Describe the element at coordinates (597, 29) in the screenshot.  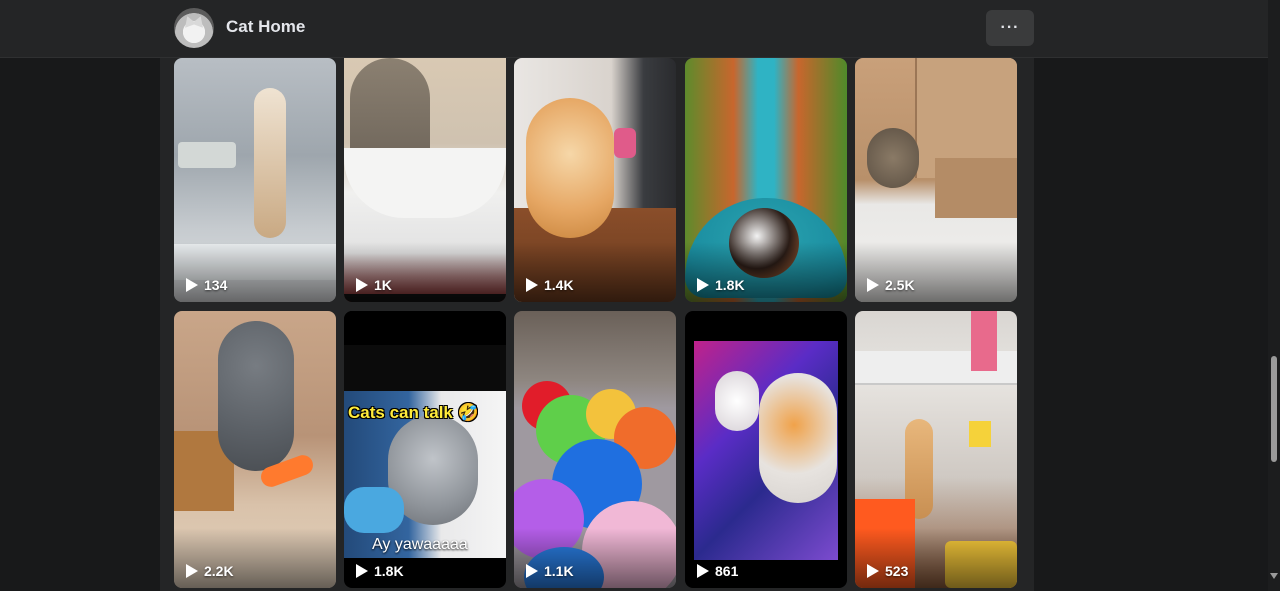
I see `page-header: Cat Home ···` at that location.